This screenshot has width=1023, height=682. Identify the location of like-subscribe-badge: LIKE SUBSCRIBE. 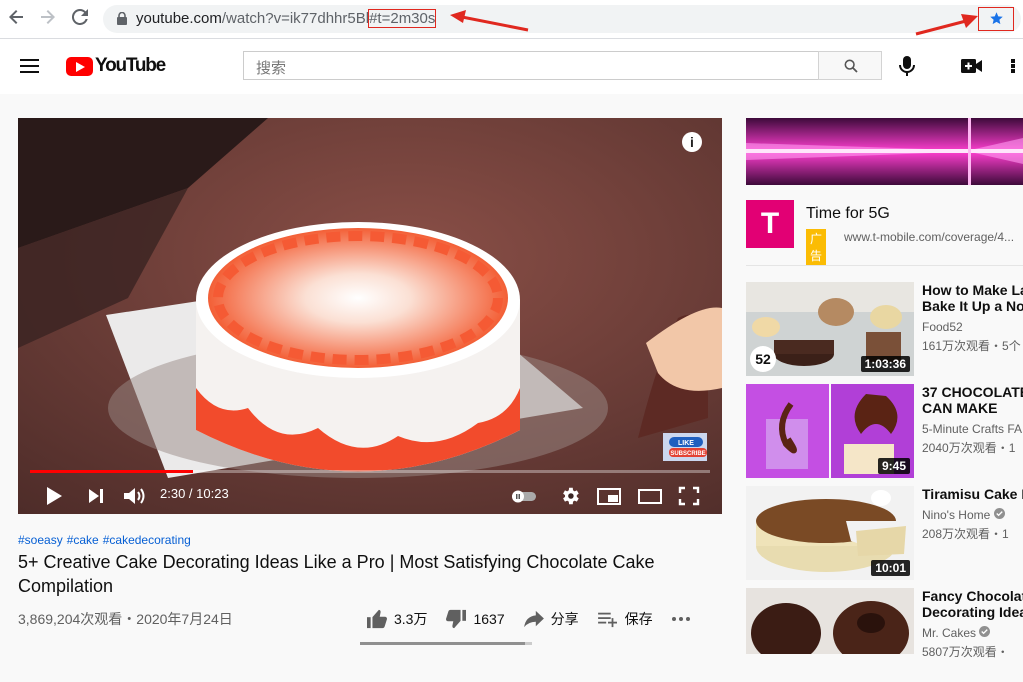
(685, 447).